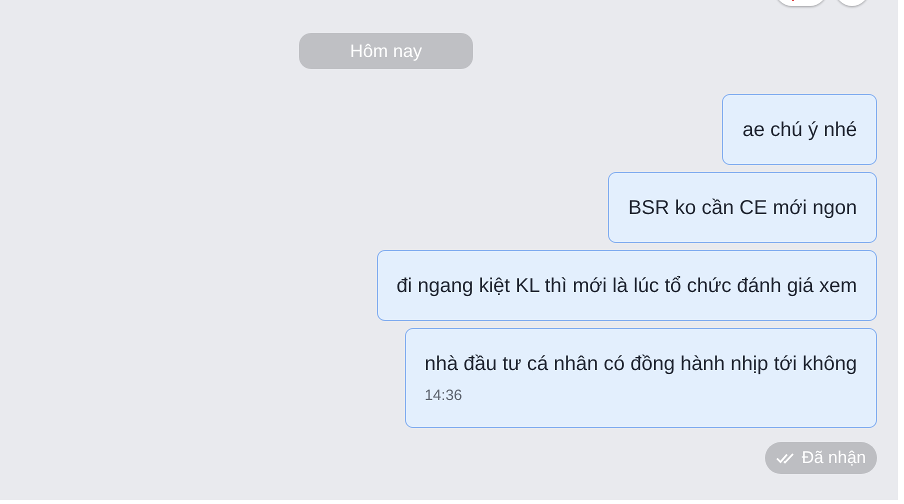 The height and width of the screenshot is (504, 904). Describe the element at coordinates (834, 458) in the screenshot. I see `status-label: Đã nhận` at that location.